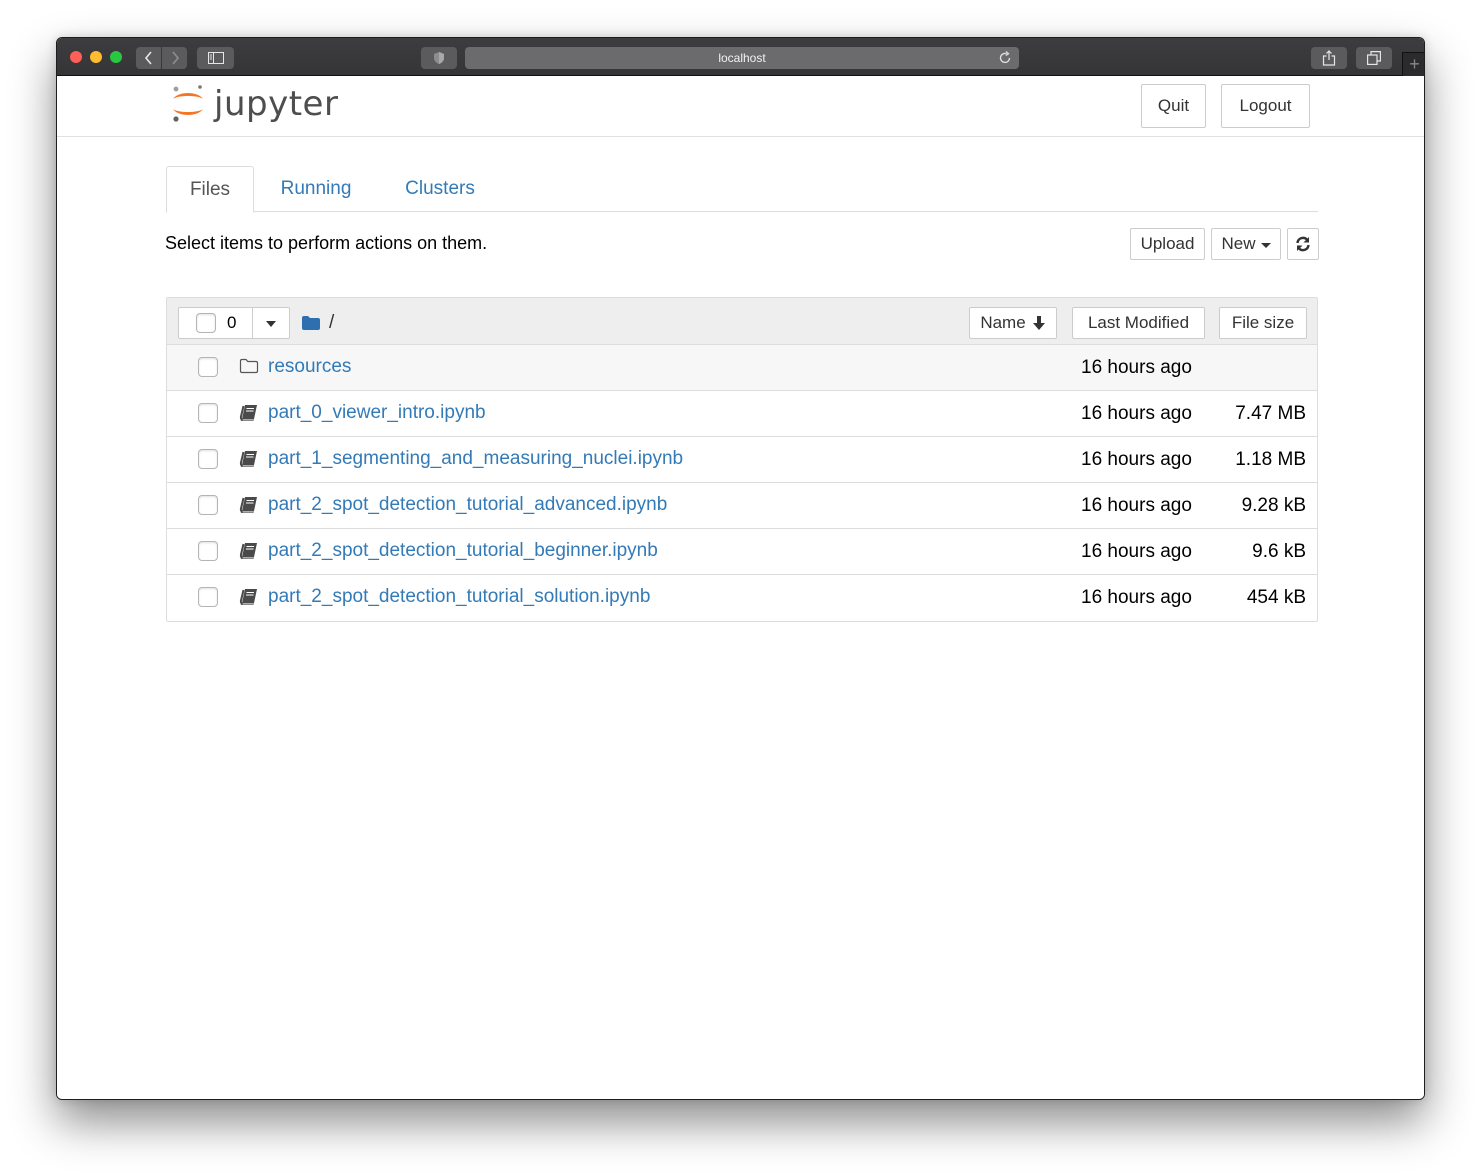  I want to click on breadcrumb: /, so click(317, 323).